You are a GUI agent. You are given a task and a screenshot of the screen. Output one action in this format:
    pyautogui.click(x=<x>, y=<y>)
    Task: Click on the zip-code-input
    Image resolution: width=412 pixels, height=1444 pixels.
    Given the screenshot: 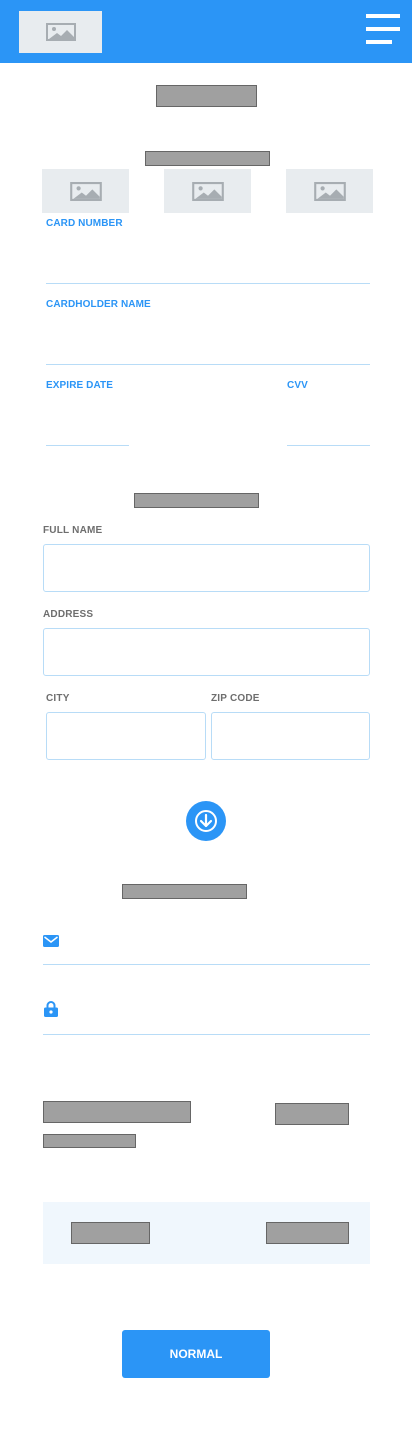 What is the action you would take?
    pyautogui.click(x=290, y=736)
    